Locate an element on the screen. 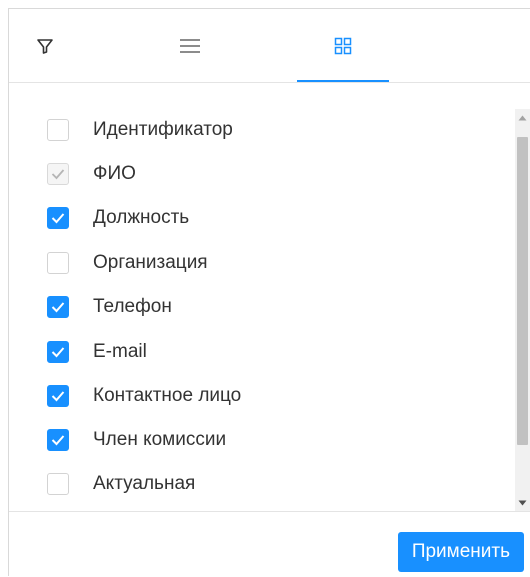 The image size is (530, 577). panel-footer: Применить is located at coordinates (269, 544).